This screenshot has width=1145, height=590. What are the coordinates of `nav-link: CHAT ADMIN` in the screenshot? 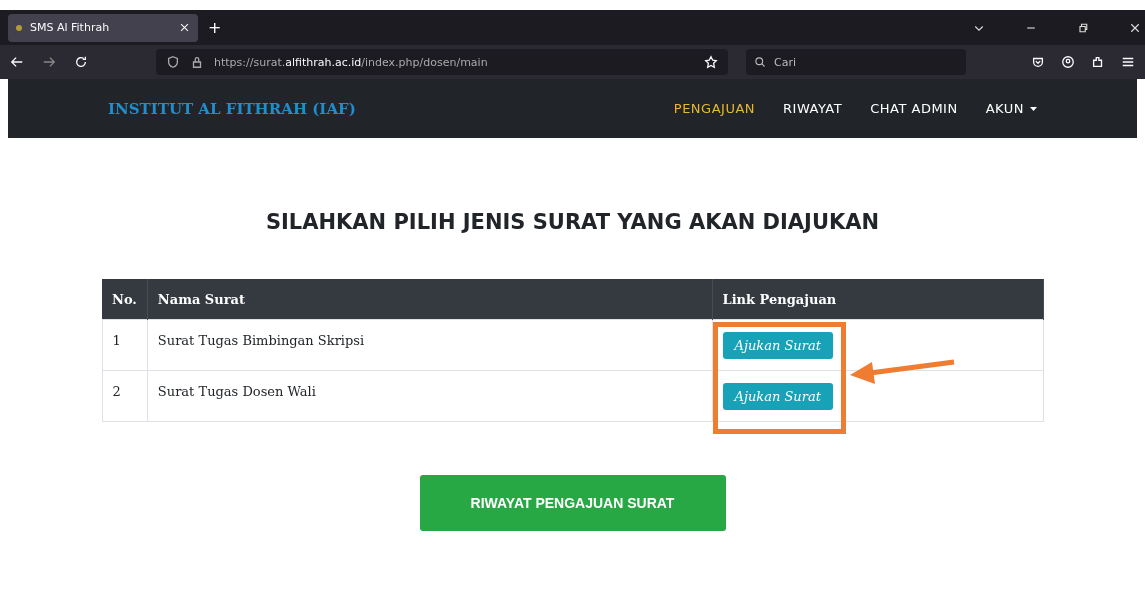 It's located at (914, 108).